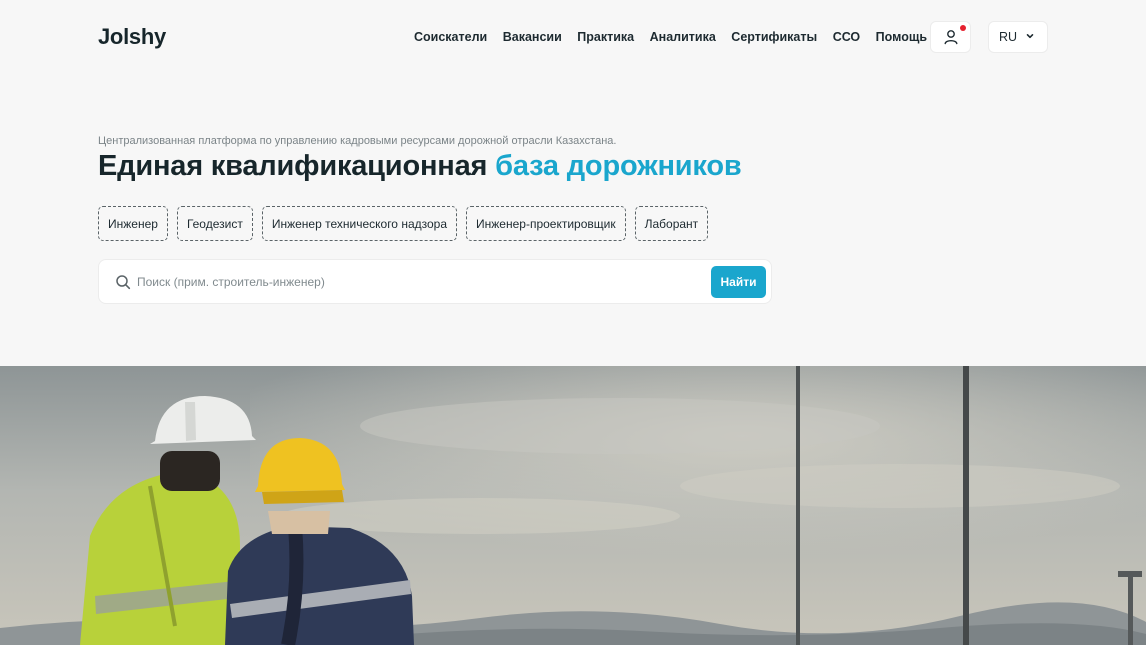 This screenshot has height=645, width=1146. I want to click on nav-item-practice: Практика, so click(605, 37).